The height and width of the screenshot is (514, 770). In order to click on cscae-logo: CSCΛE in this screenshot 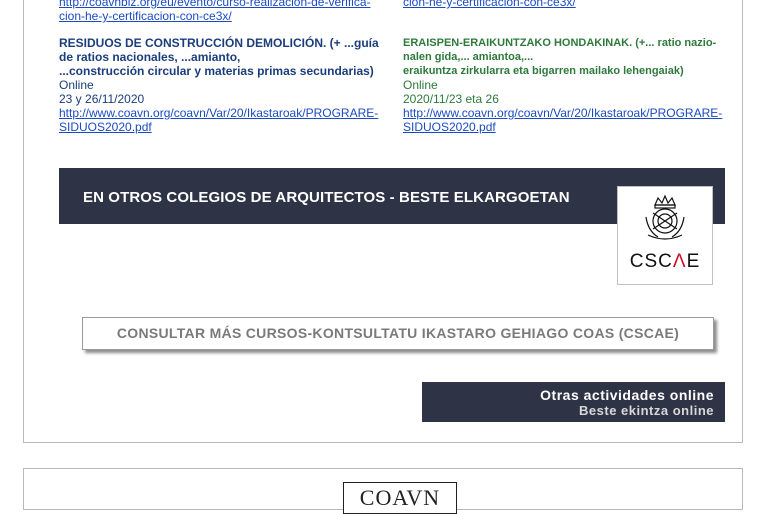, I will do `click(665, 235)`.